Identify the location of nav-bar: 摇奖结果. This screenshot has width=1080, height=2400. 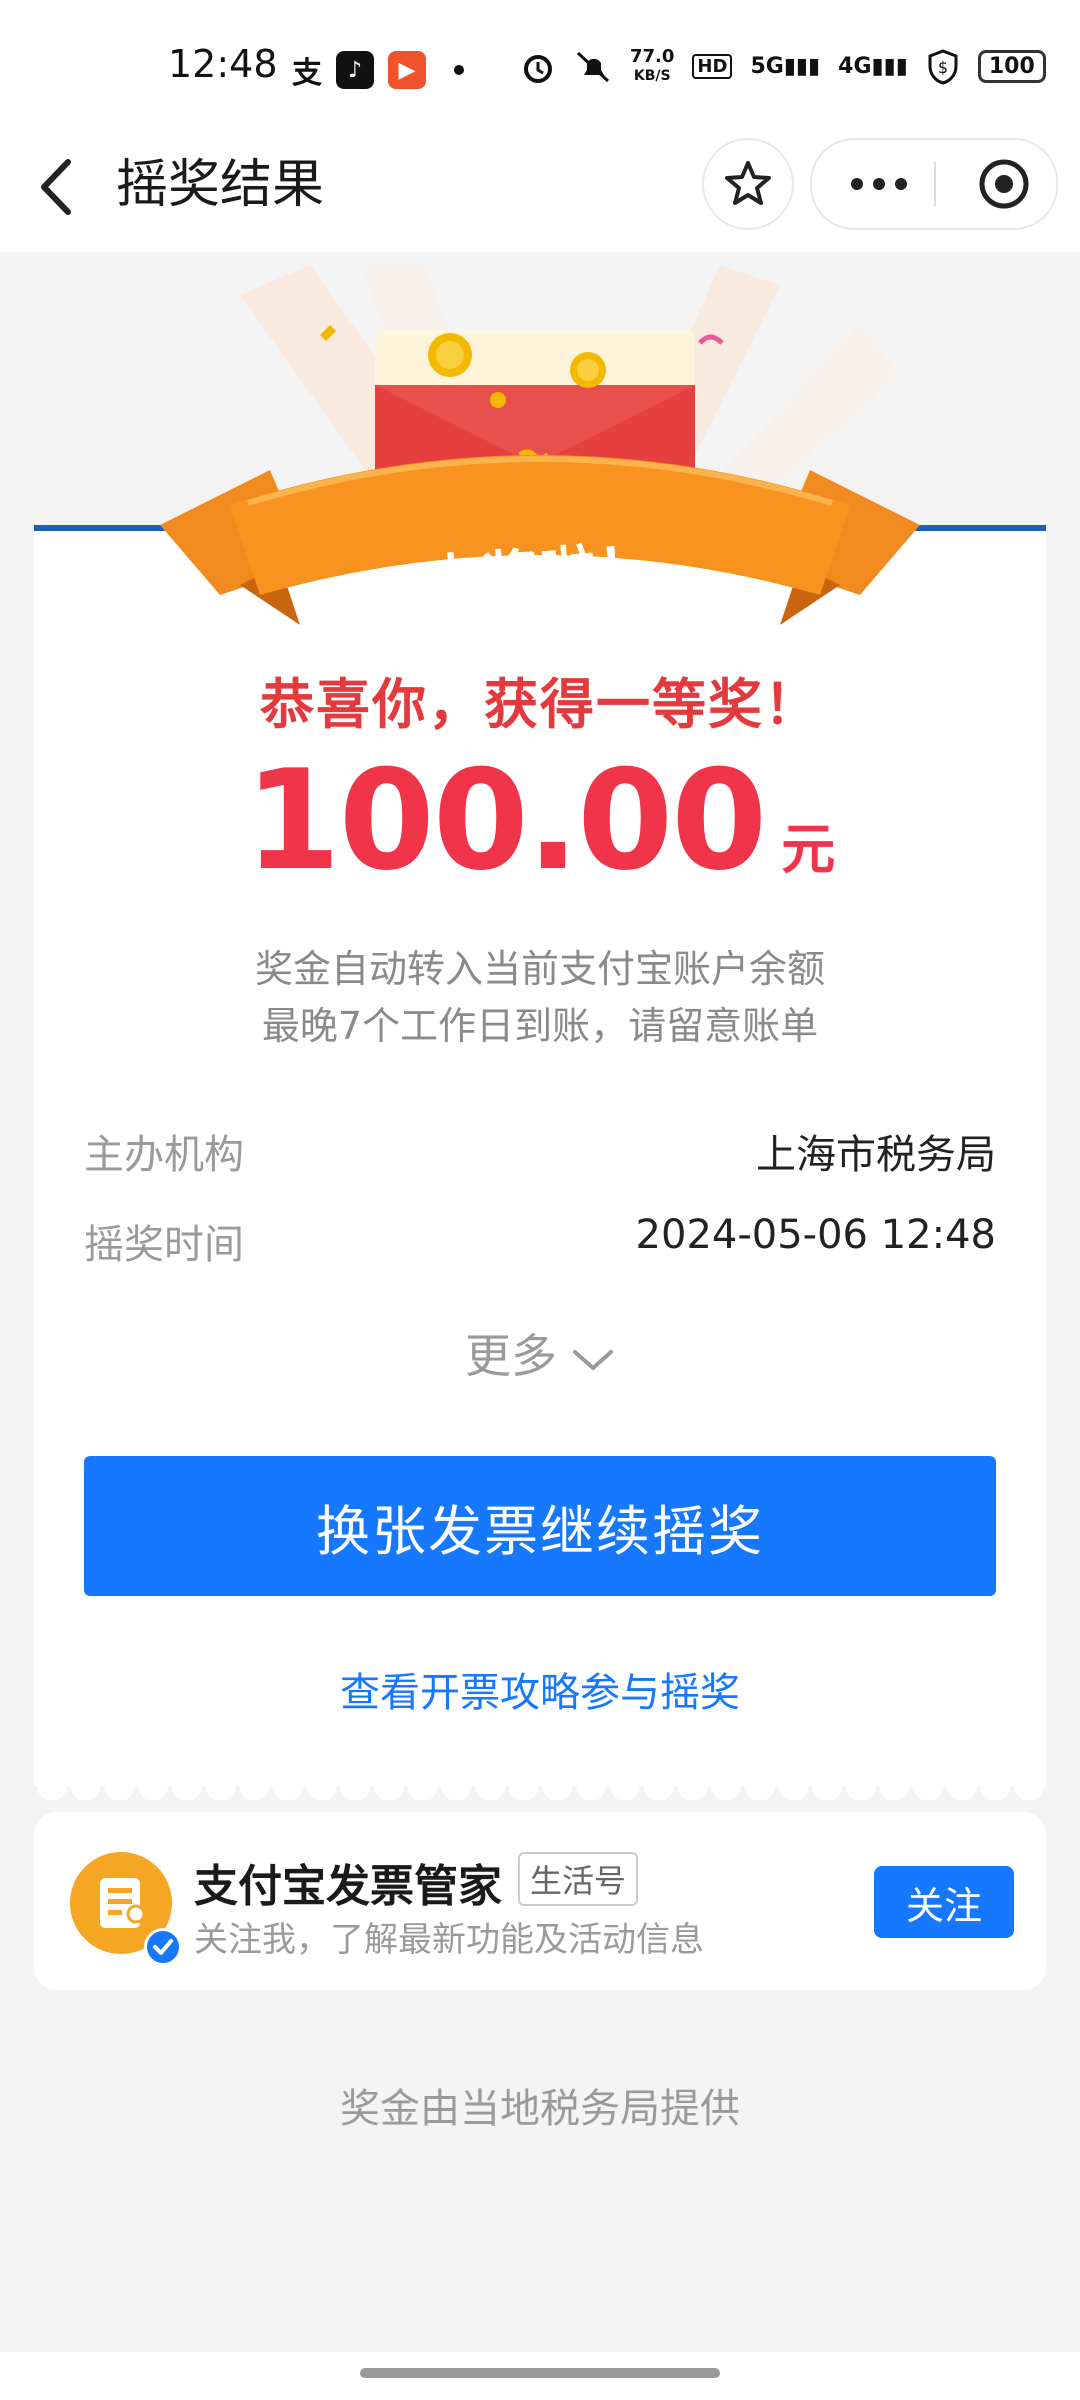
(540, 191).